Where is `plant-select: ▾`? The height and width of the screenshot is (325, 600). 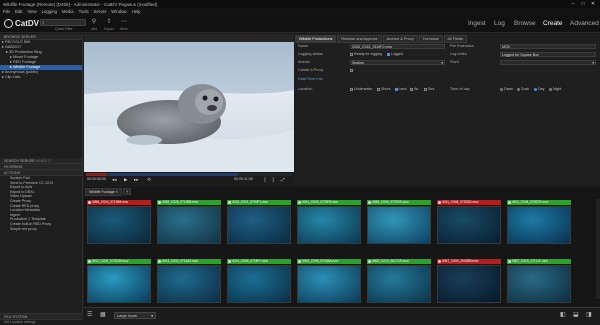
plant-select: ▾ is located at coordinates (548, 62).